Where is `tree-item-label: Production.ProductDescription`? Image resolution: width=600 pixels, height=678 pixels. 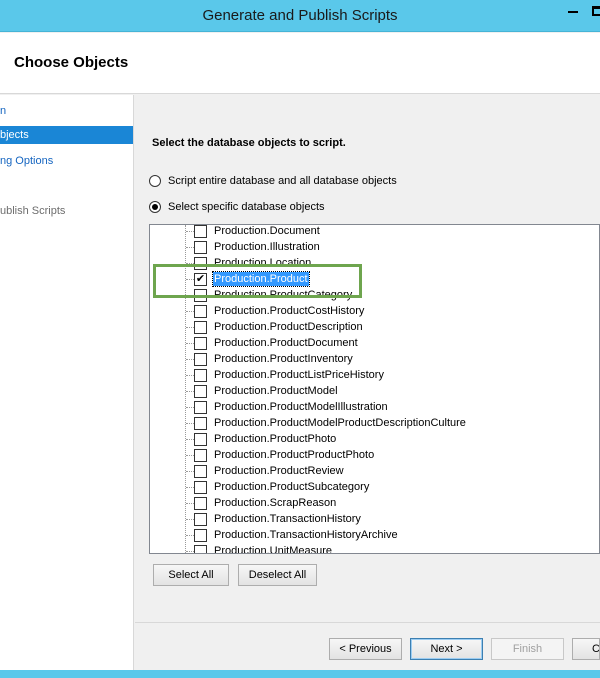
tree-item-label: Production.ProductDescription is located at coordinates (288, 327).